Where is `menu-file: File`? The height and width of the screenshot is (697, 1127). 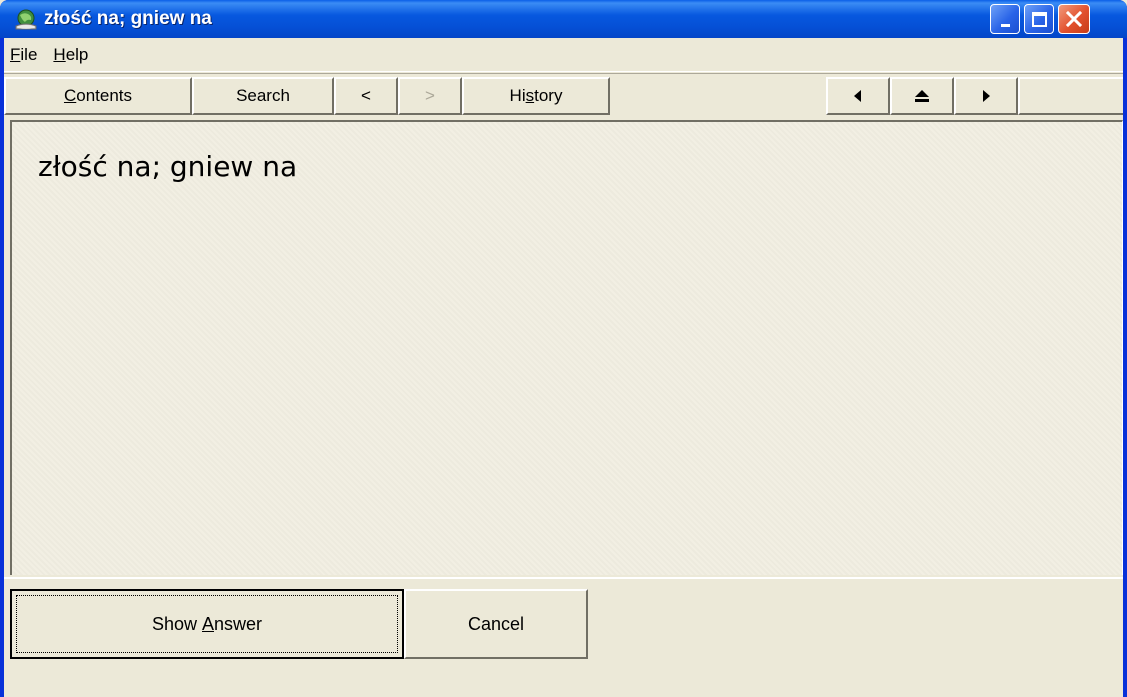
menu-file: File is located at coordinates (24, 55).